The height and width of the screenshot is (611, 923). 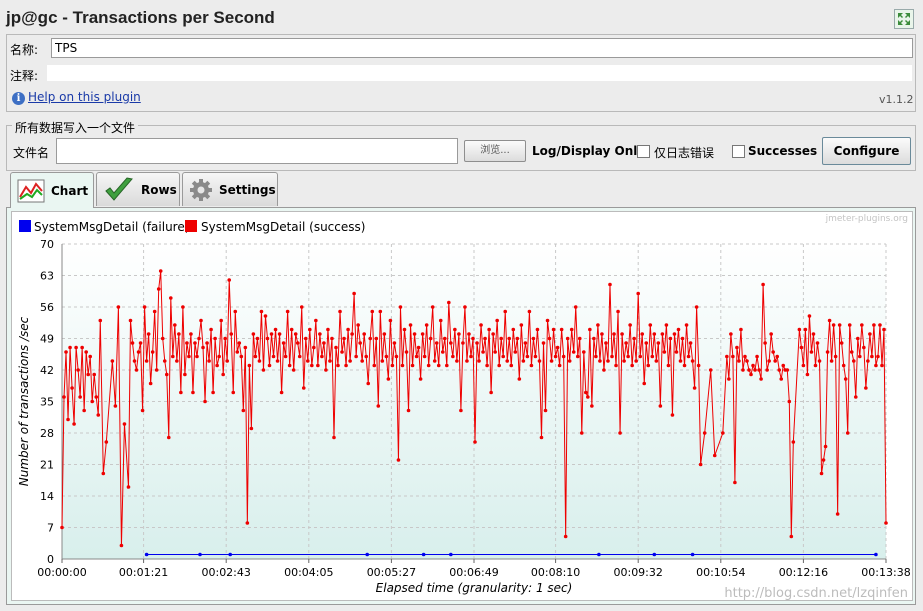 I want to click on plugin-watermark: jmeter-plugins.org, so click(x=866, y=219).